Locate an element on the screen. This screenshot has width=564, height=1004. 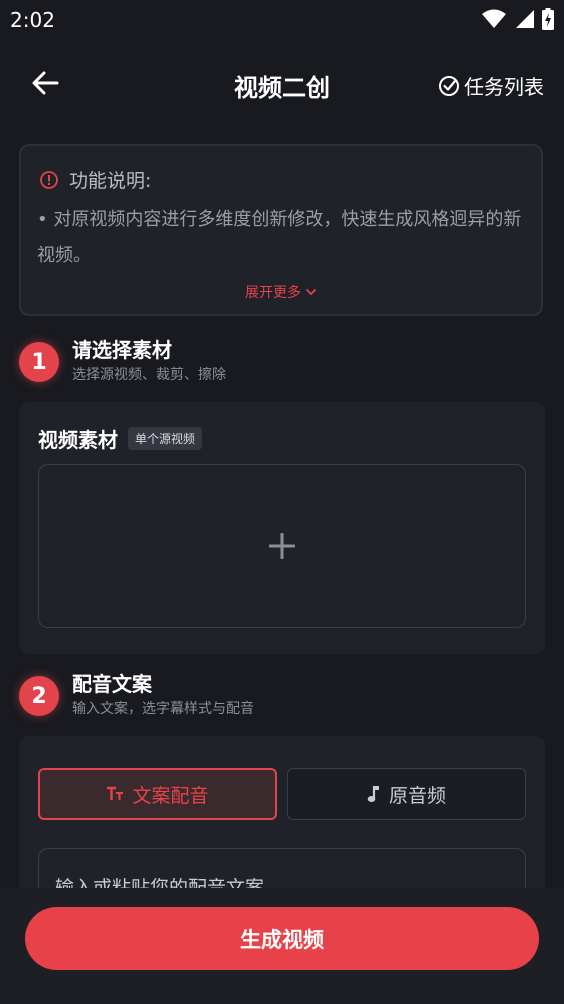
step-1-title: 请选择素材 is located at coordinates (122, 350).